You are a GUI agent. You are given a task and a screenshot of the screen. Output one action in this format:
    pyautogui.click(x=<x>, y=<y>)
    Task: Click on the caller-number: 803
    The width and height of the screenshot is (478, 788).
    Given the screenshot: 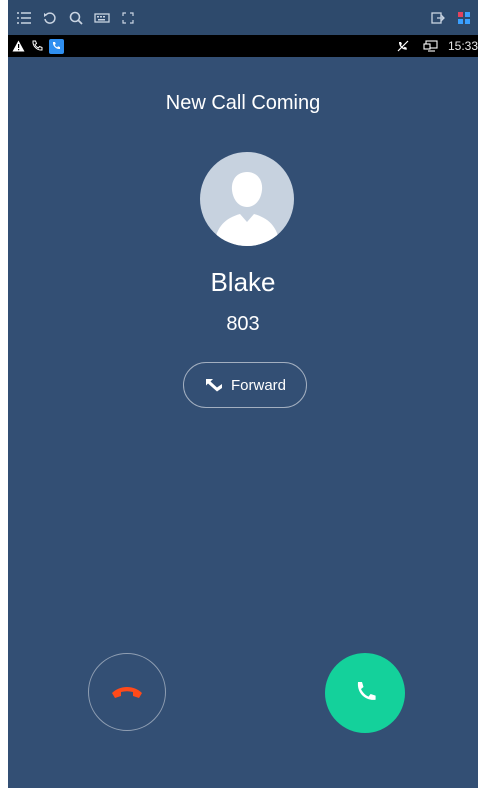 What is the action you would take?
    pyautogui.click(x=243, y=324)
    